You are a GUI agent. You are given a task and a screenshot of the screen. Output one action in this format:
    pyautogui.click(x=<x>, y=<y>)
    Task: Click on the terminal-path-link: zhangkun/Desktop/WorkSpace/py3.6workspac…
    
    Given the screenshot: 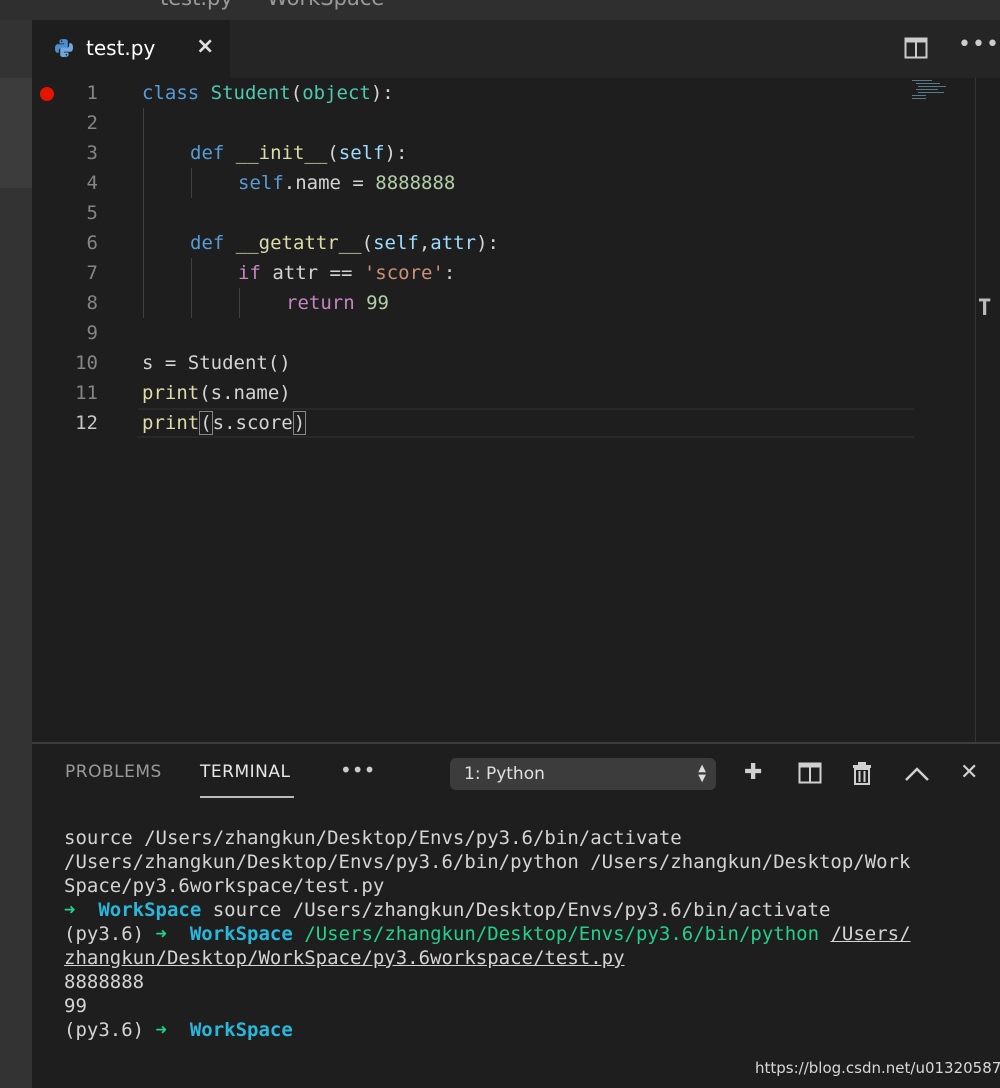 What is the action you would take?
    pyautogui.click(x=344, y=958)
    